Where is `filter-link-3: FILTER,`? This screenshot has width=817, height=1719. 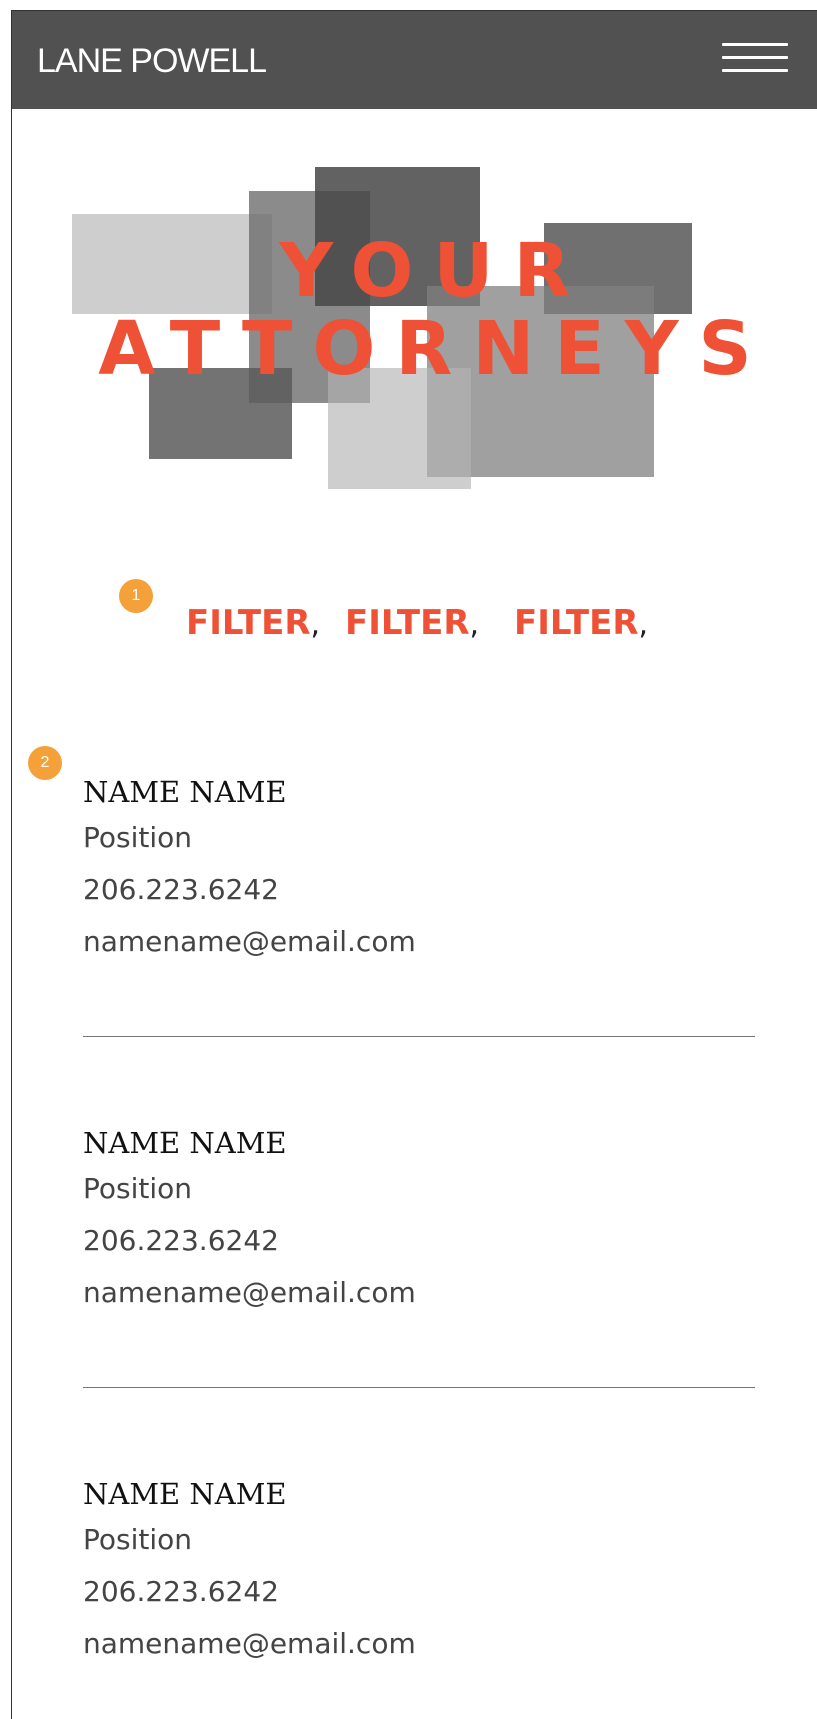
filter-link-3: FILTER, is located at coordinates (581, 624).